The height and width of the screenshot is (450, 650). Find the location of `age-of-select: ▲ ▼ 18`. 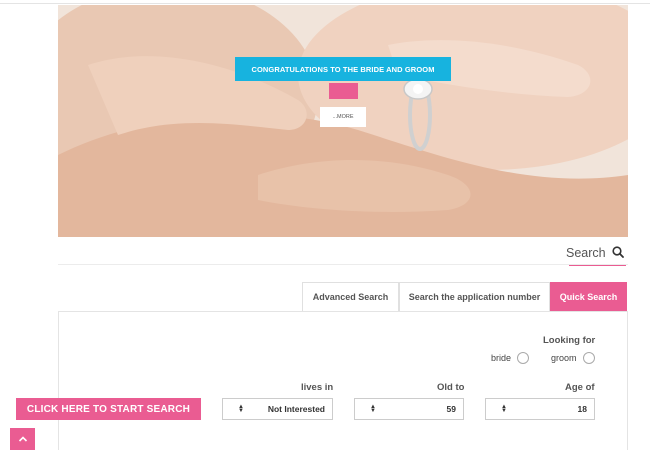

age-of-select: ▲ ▼ 18 is located at coordinates (540, 409).